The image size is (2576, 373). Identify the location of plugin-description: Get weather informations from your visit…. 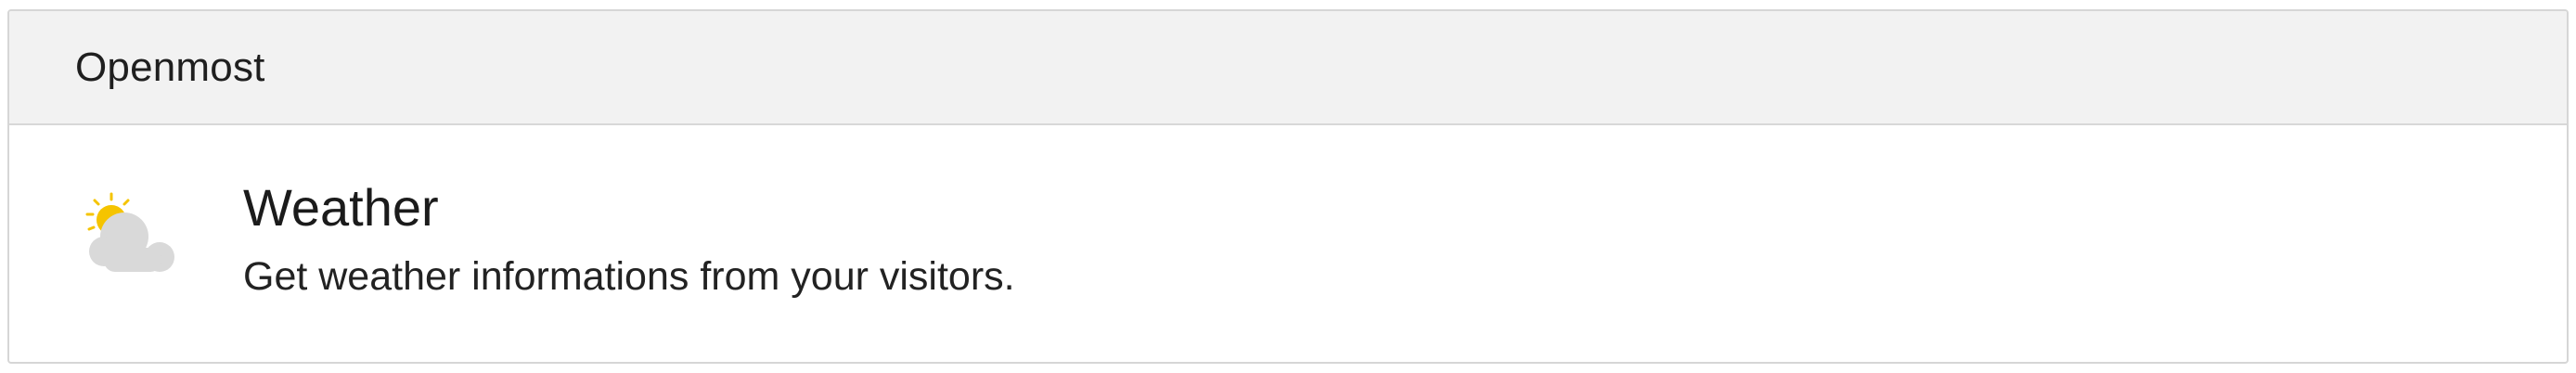
(629, 277).